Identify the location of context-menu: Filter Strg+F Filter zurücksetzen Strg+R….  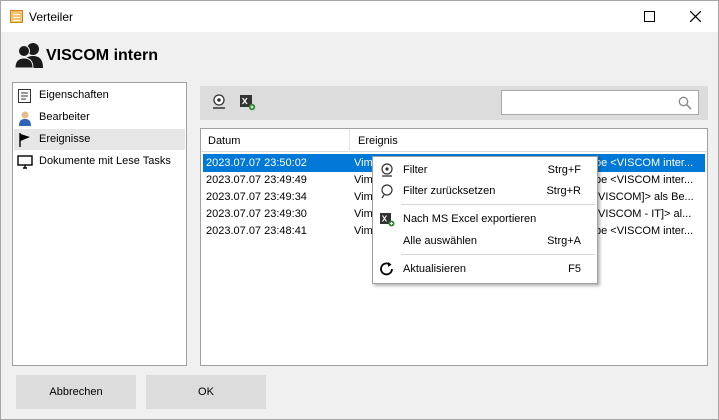
(485, 220).